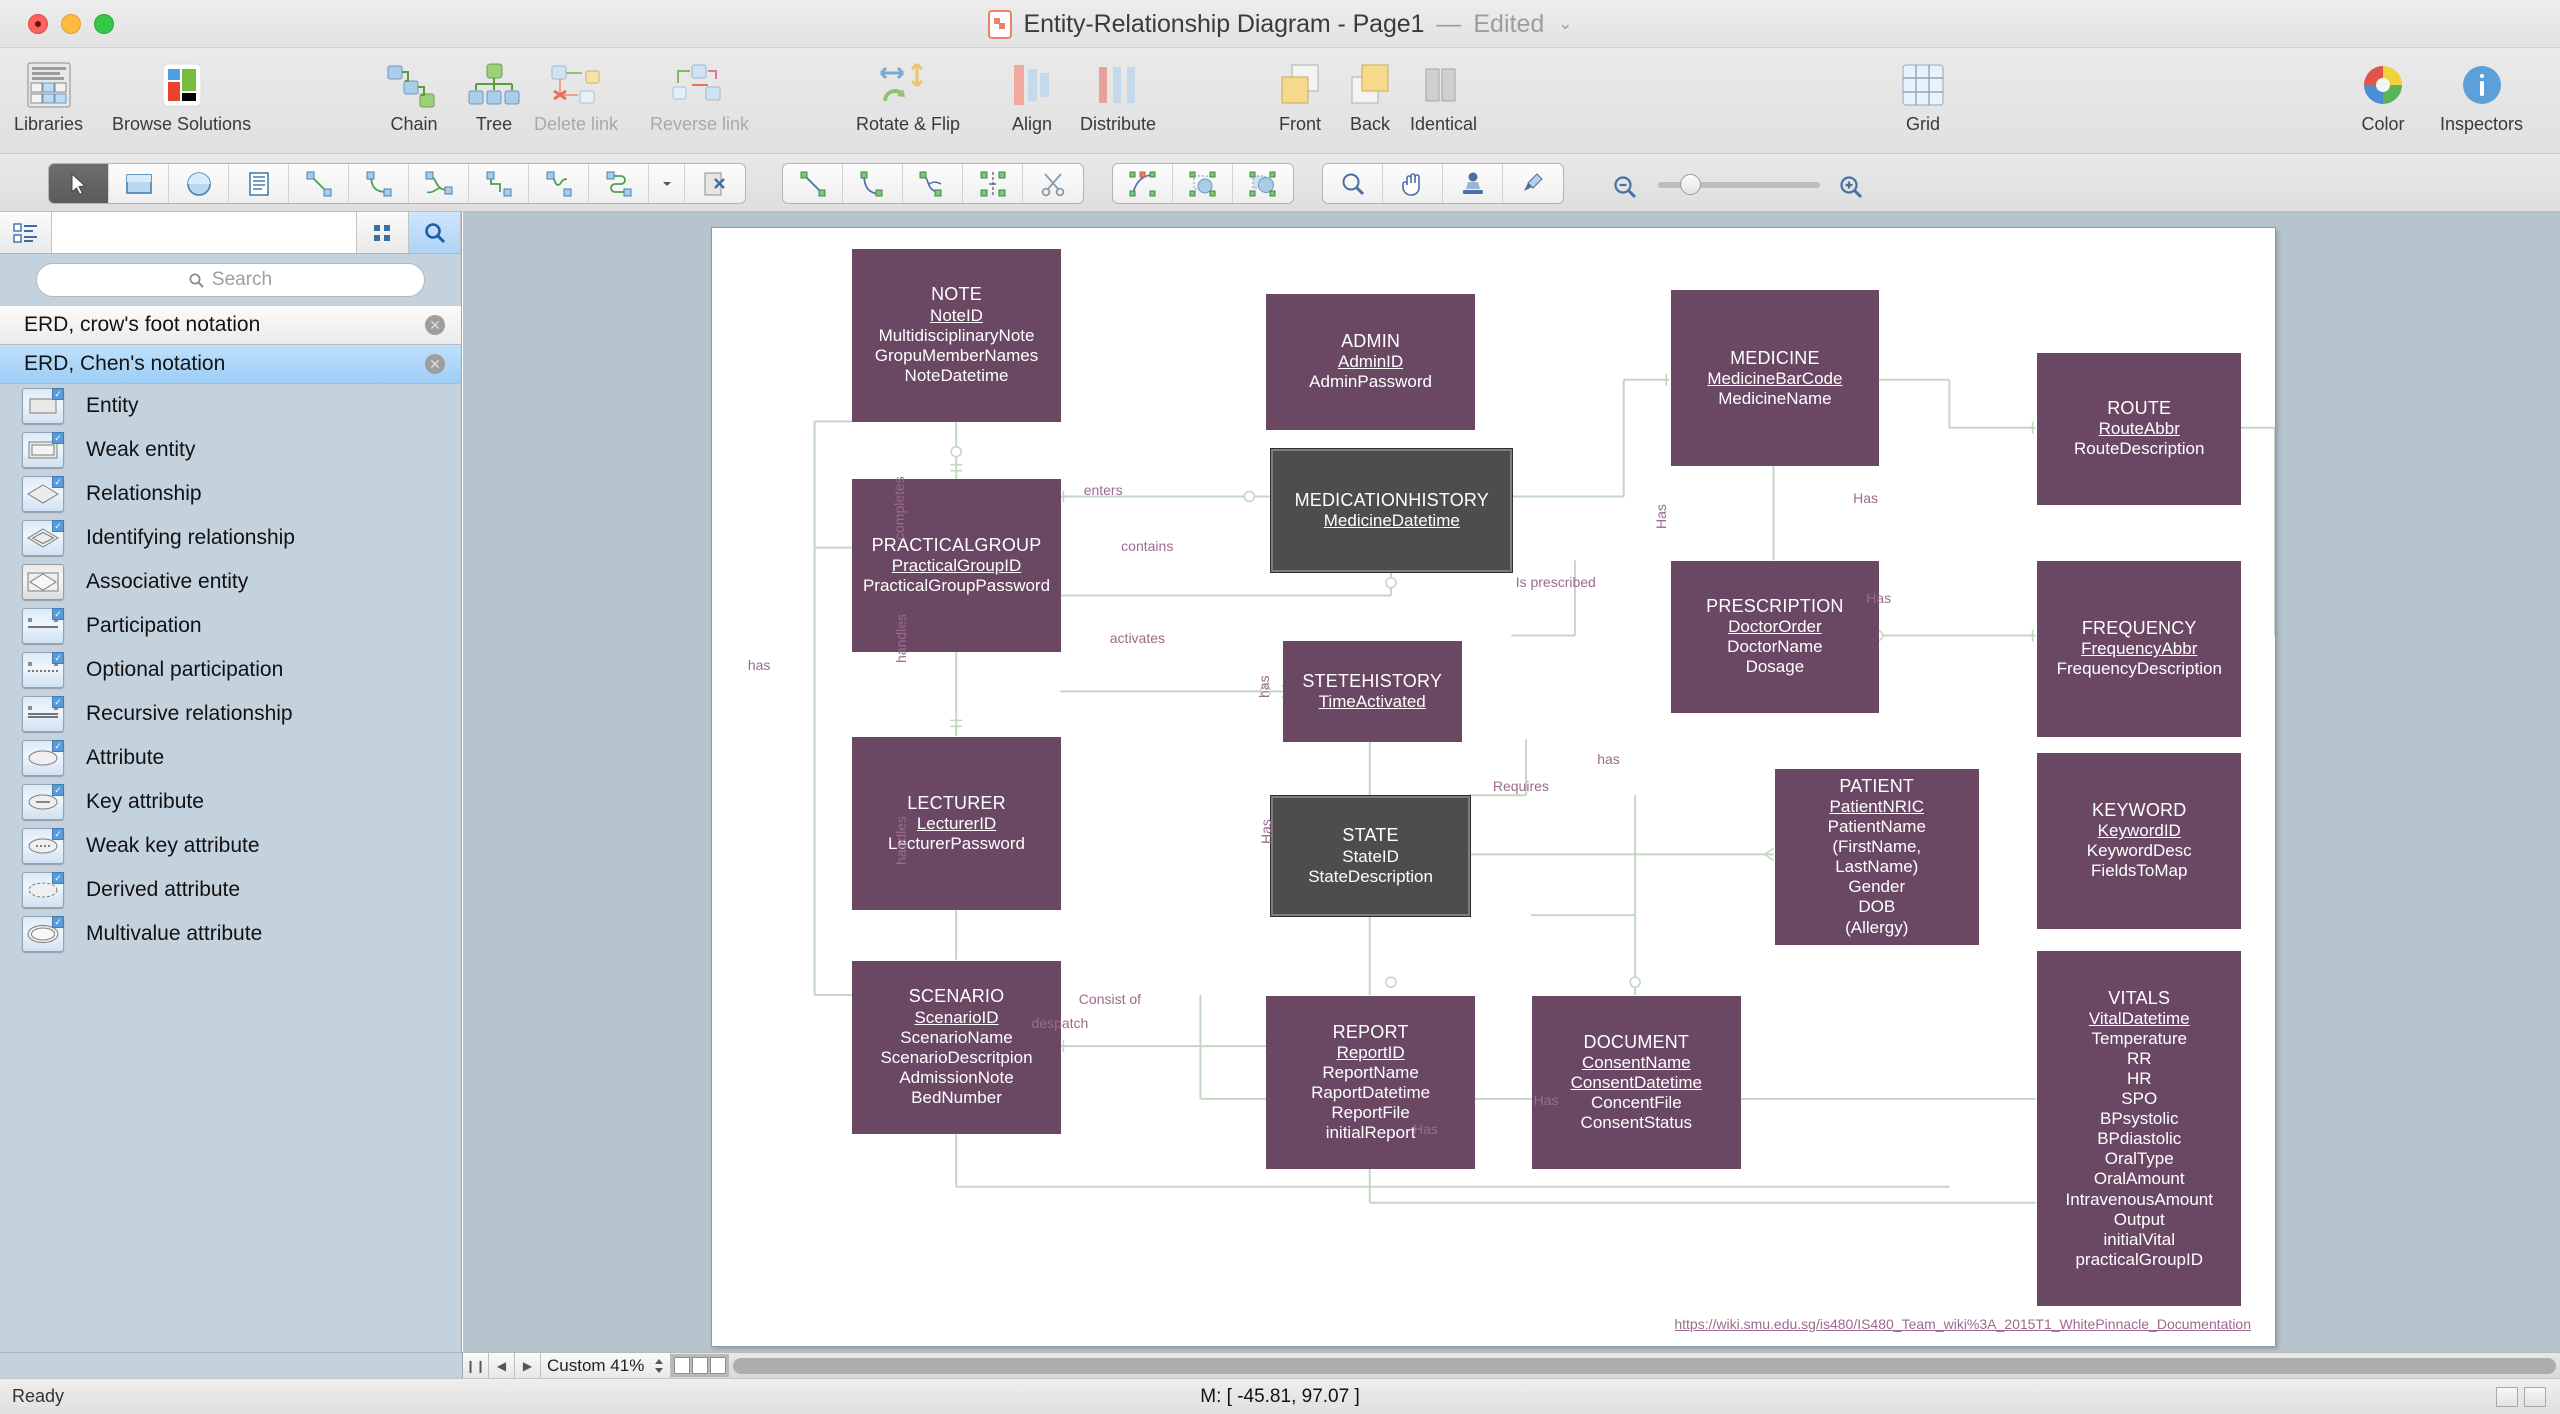  What do you see at coordinates (204, 232) in the screenshot?
I see `sidebar-path-field` at bounding box center [204, 232].